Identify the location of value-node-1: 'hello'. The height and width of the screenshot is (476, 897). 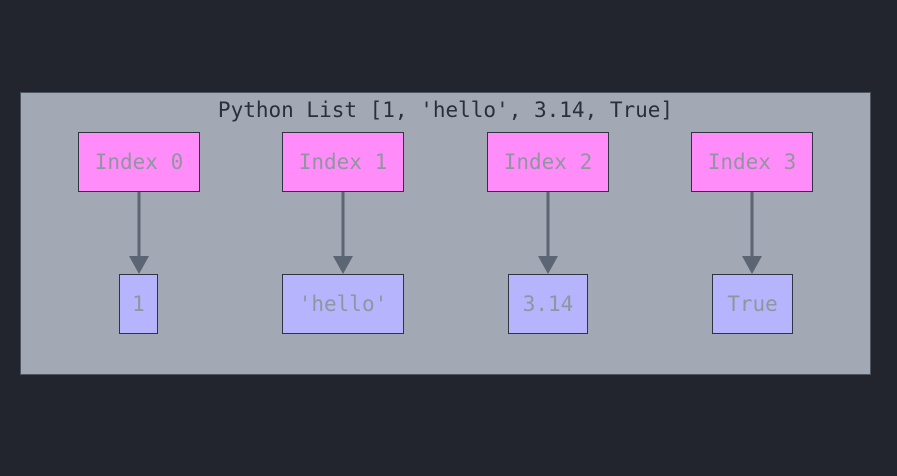
(343, 304).